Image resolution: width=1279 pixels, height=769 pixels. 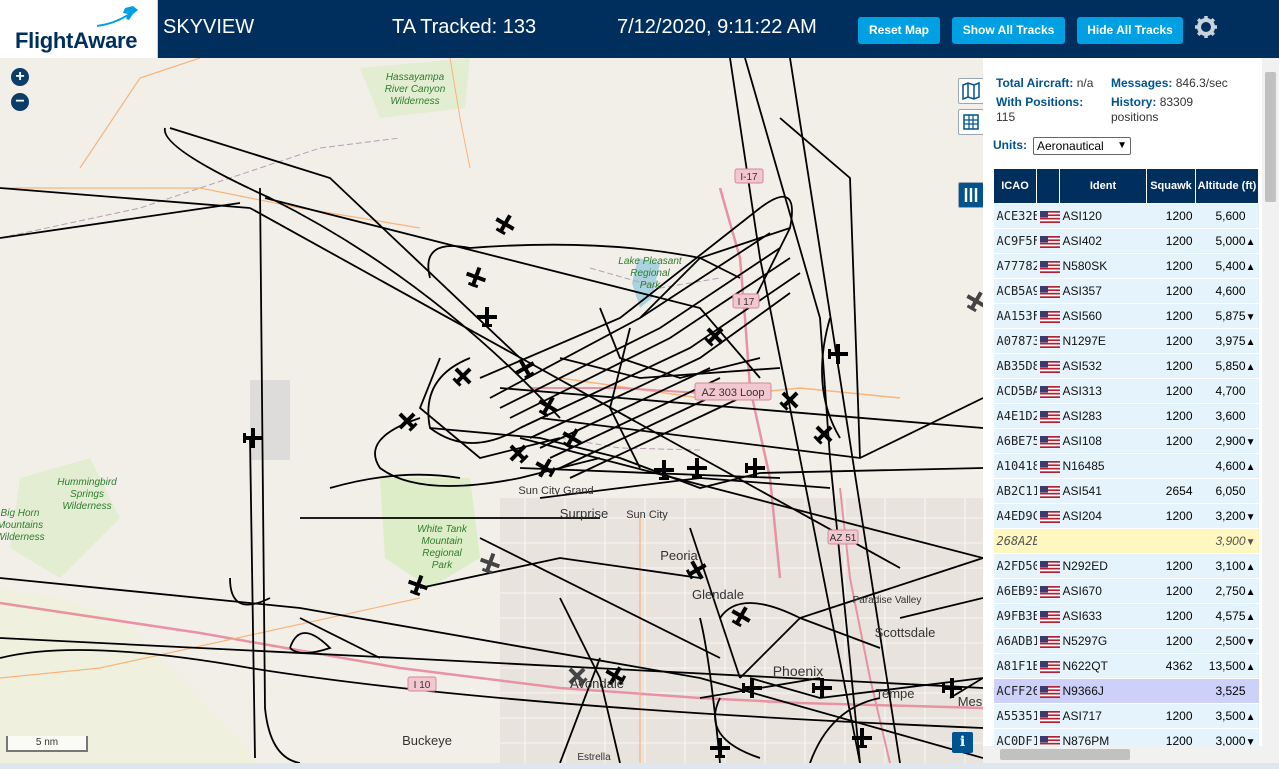 I want to click on table-row: A6ADB1 N5297G 1200 2,500▼, so click(x=1126, y=641).